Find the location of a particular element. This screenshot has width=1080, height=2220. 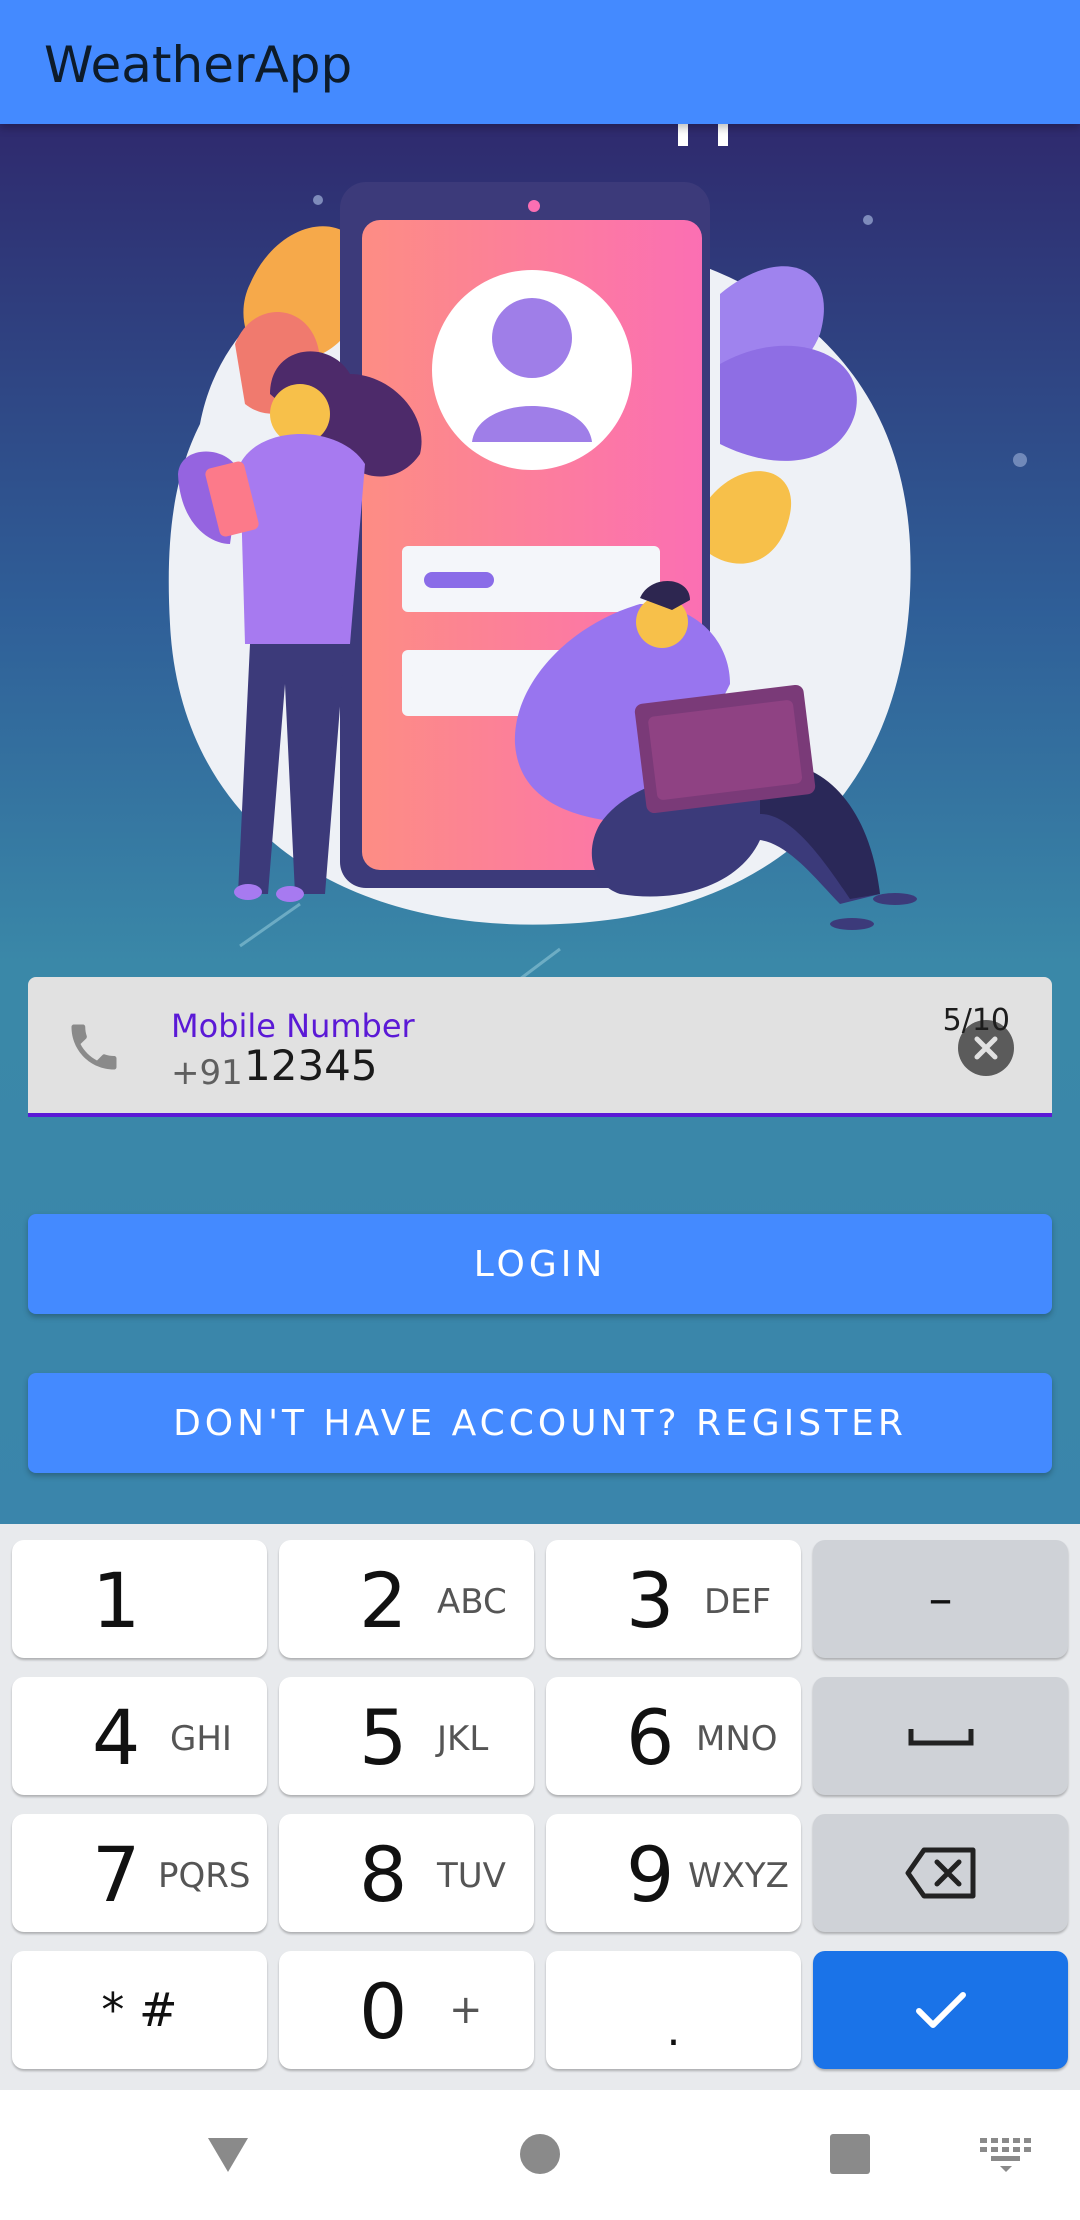

back-triangle-icon is located at coordinates (228, 2154).